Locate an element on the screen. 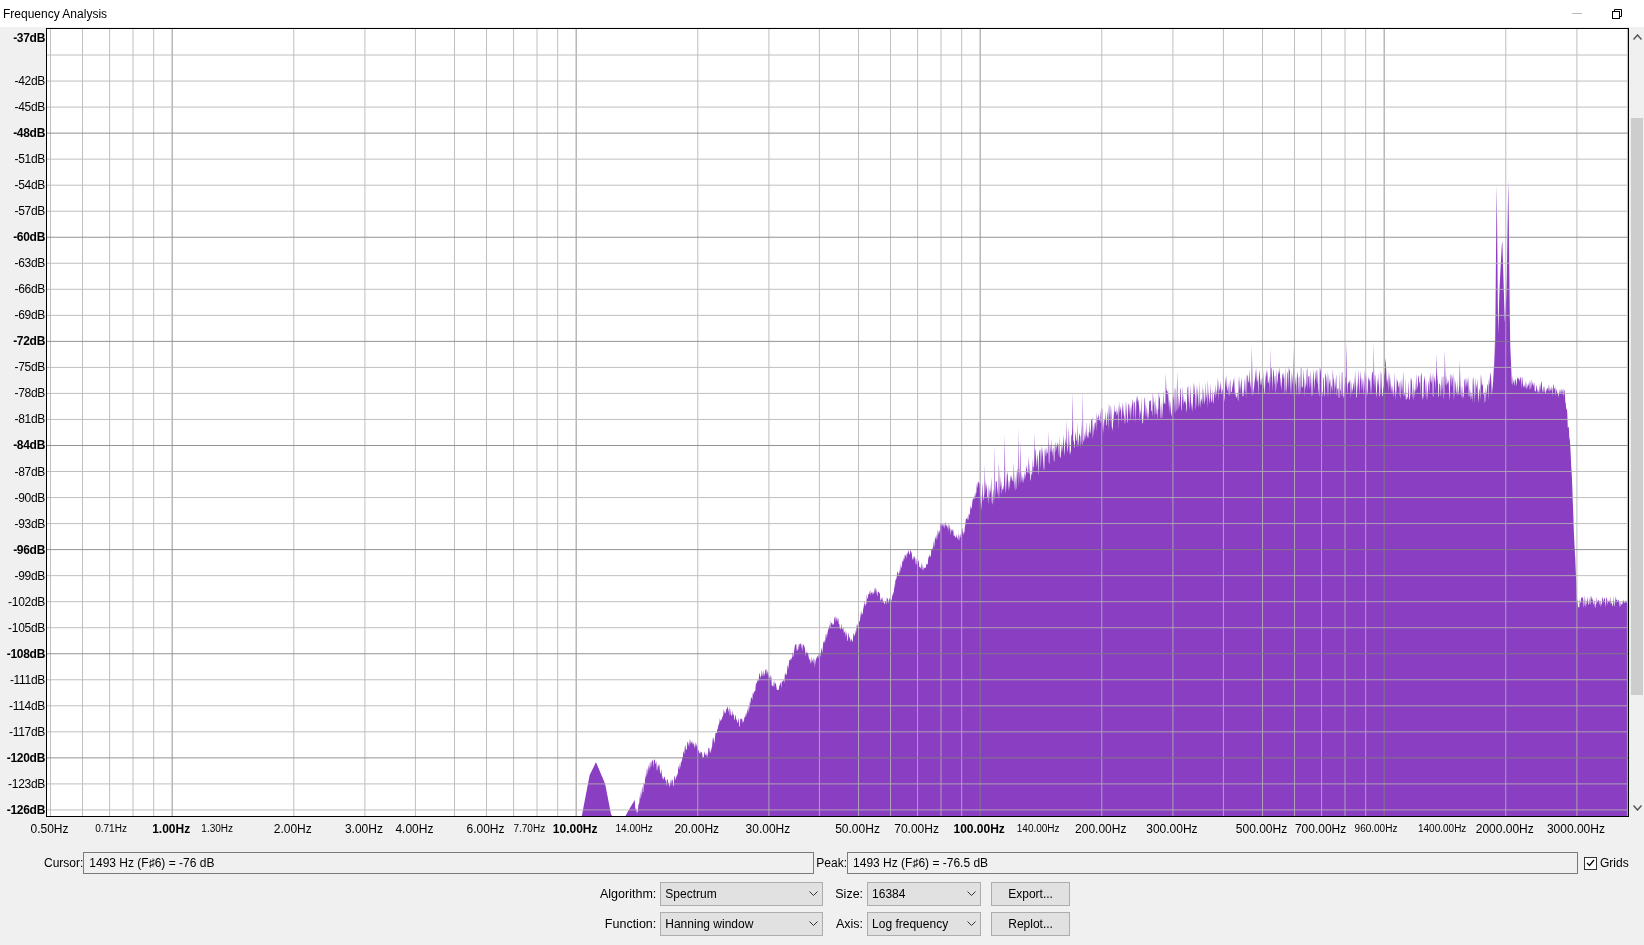 The image size is (1644, 945). restore-icon is located at coordinates (1617, 13).